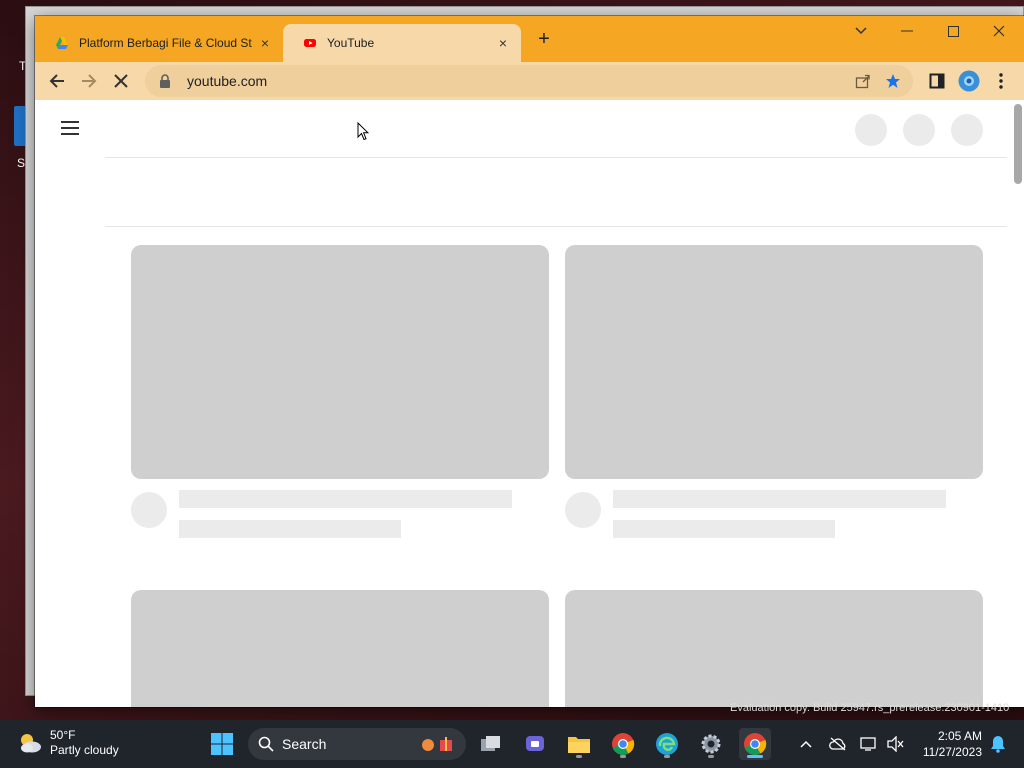 Image resolution: width=1024 pixels, height=768 pixels. I want to click on more-vertical-icon, so click(1001, 81).